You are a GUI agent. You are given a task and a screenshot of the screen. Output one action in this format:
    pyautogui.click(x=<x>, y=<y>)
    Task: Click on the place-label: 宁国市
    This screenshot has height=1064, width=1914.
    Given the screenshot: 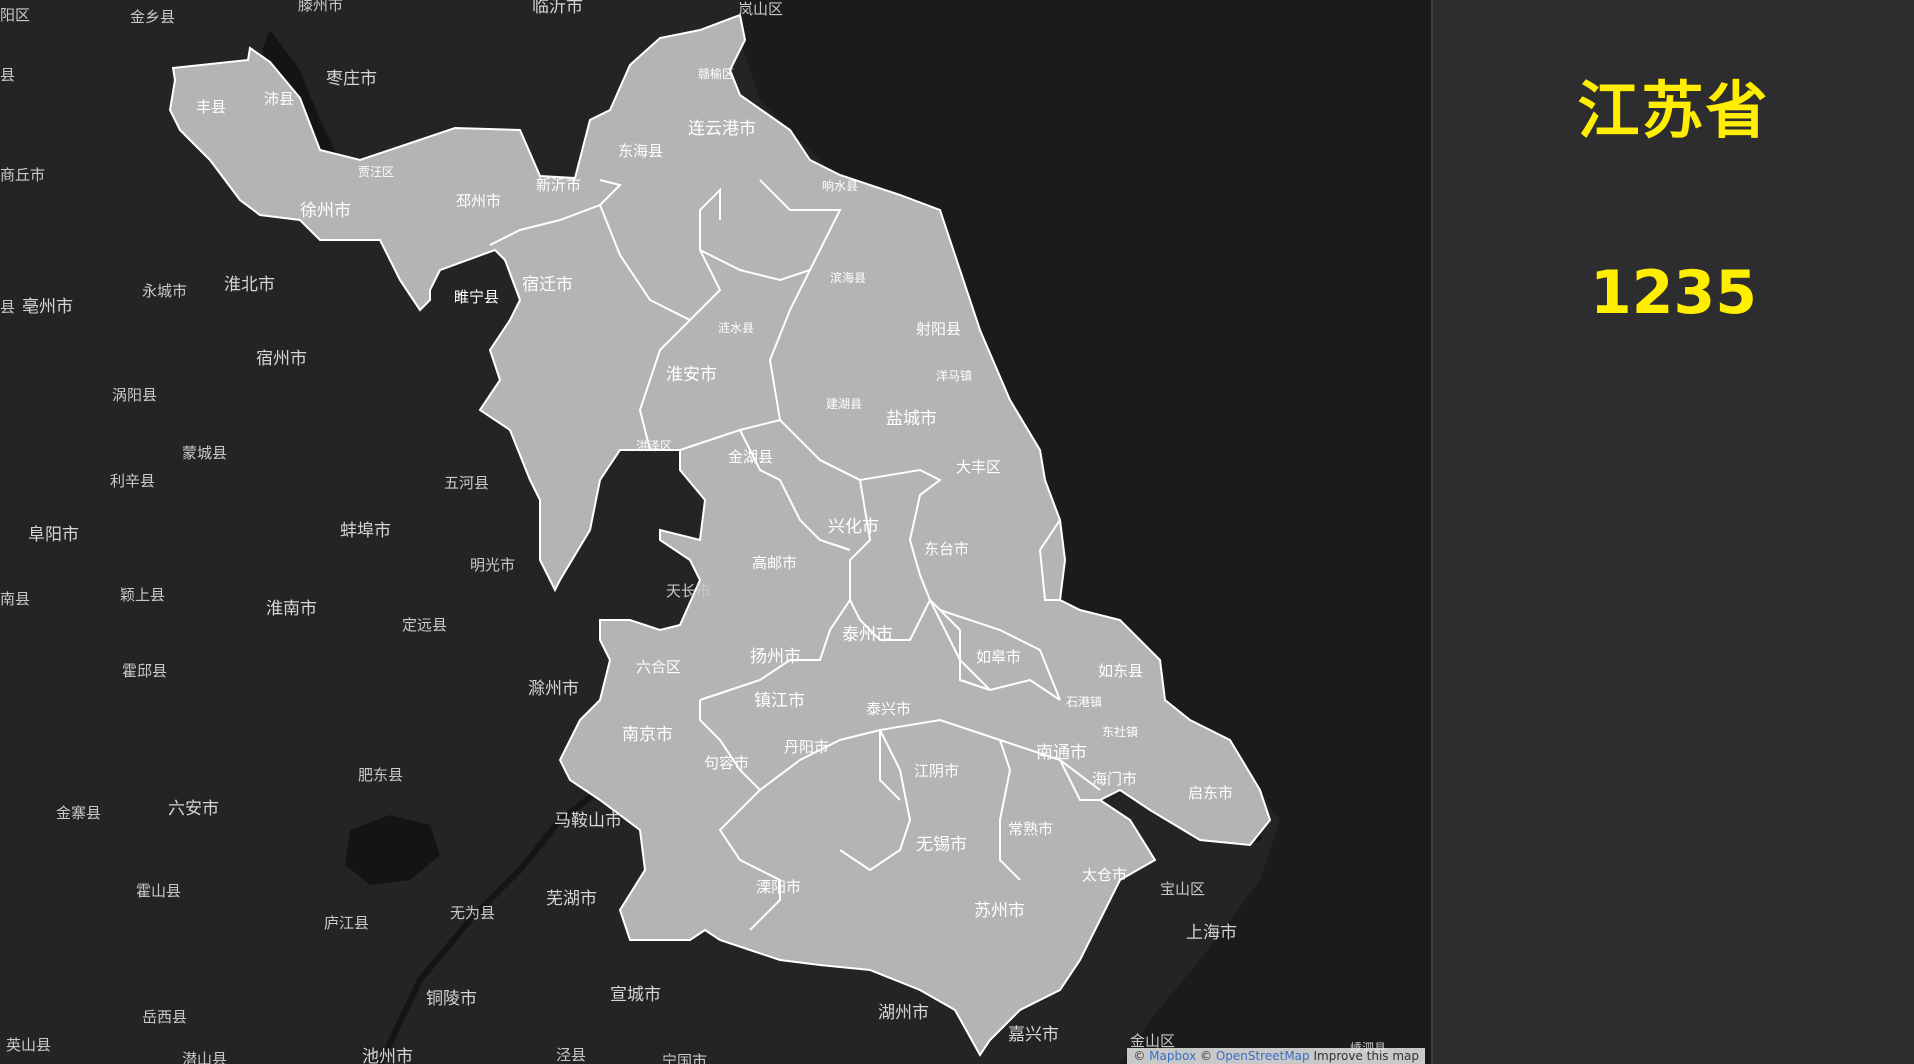 What is the action you would take?
    pyautogui.click(x=684, y=1058)
    